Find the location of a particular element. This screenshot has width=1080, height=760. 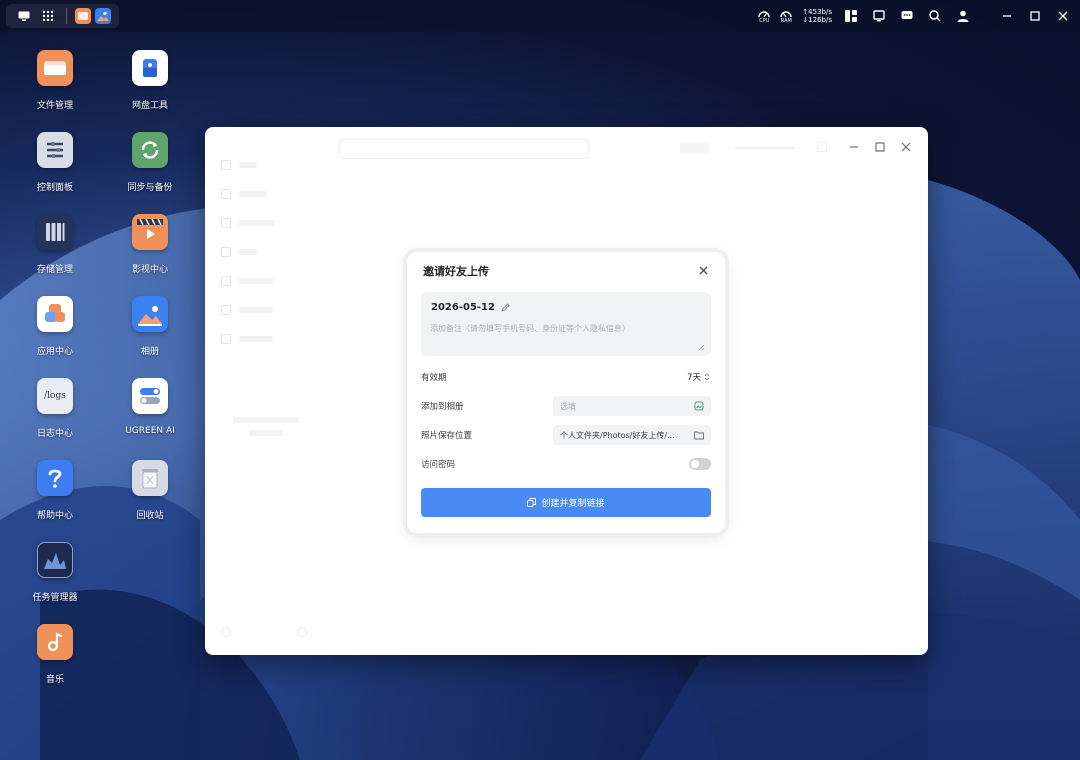

user-icon is located at coordinates (963, 16).